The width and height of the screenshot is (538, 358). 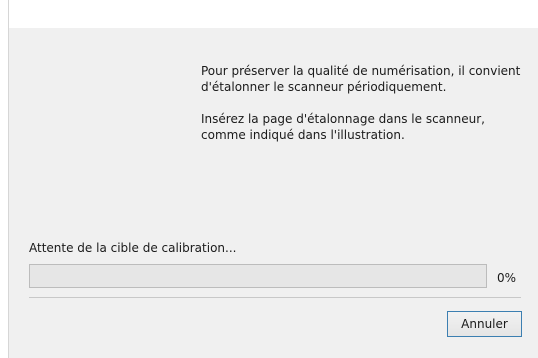 What do you see at coordinates (484, 324) in the screenshot?
I see `cancel-button: Annuler` at bounding box center [484, 324].